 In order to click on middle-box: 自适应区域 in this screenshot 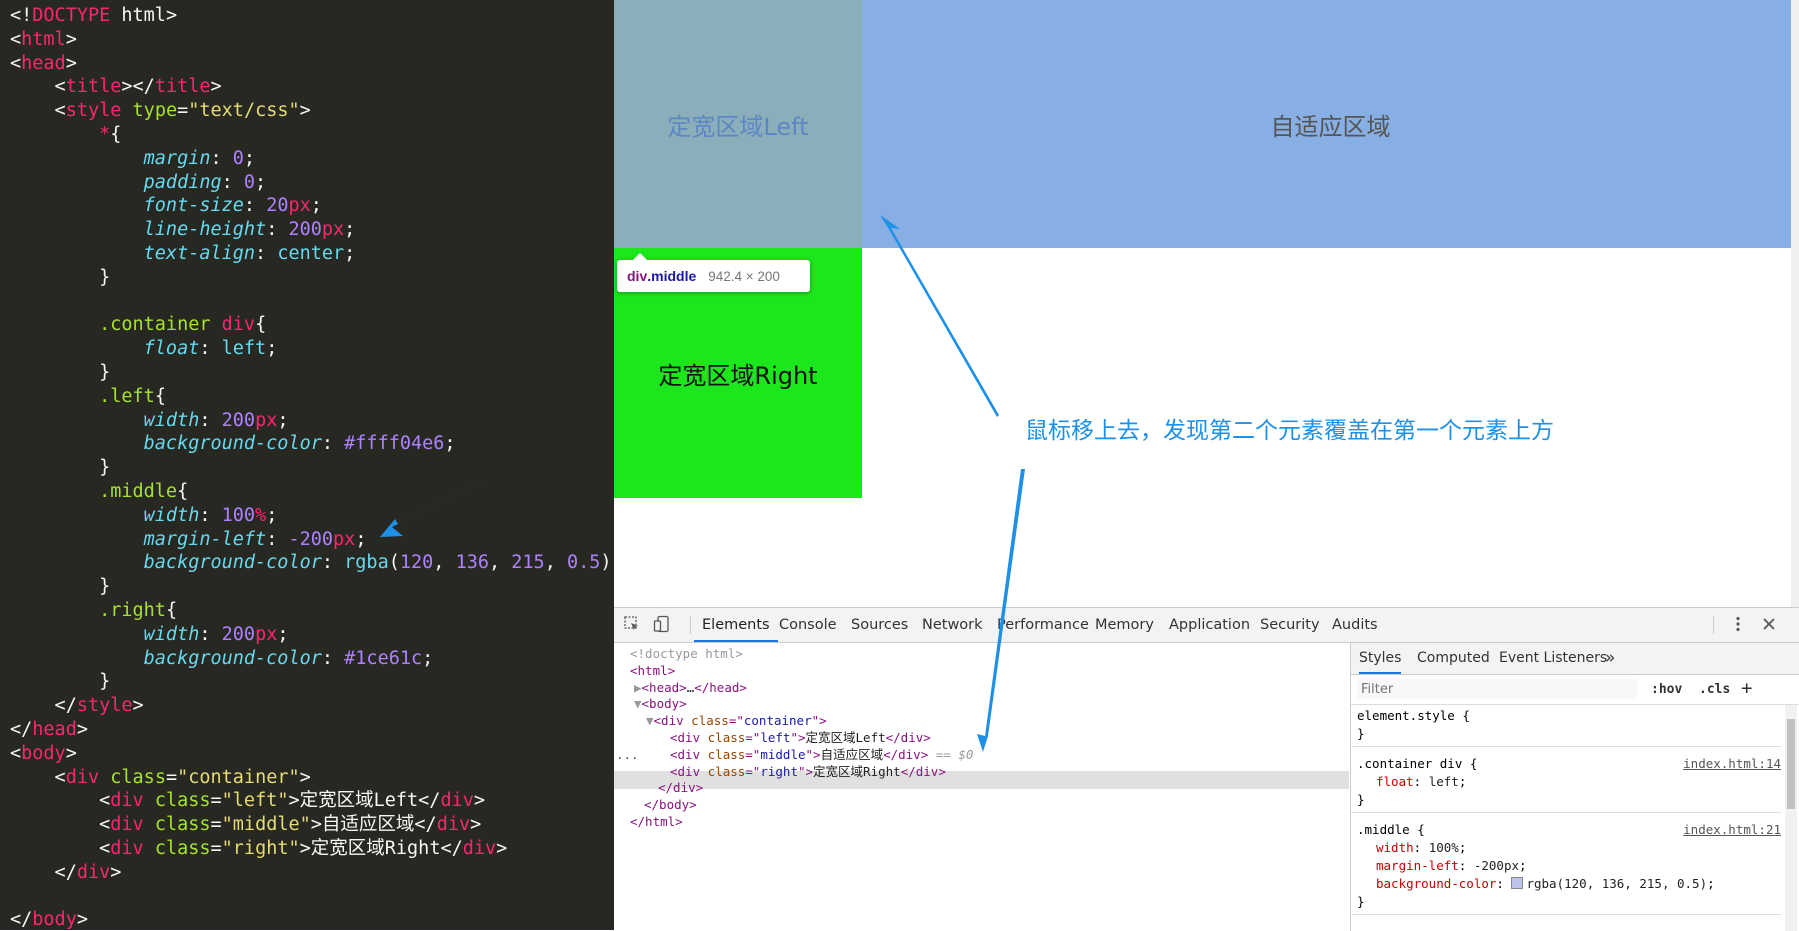, I will do `click(1330, 124)`.